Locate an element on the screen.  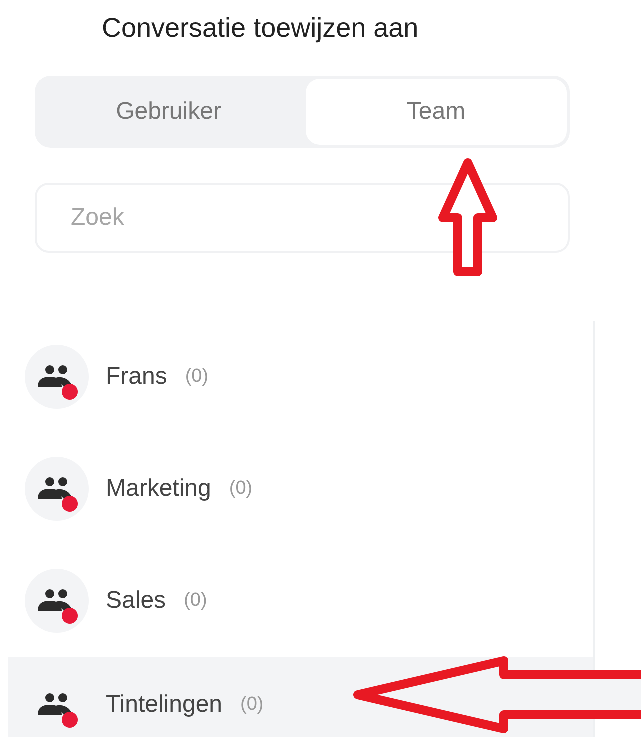
tab: Gebruiker is located at coordinates (169, 112).